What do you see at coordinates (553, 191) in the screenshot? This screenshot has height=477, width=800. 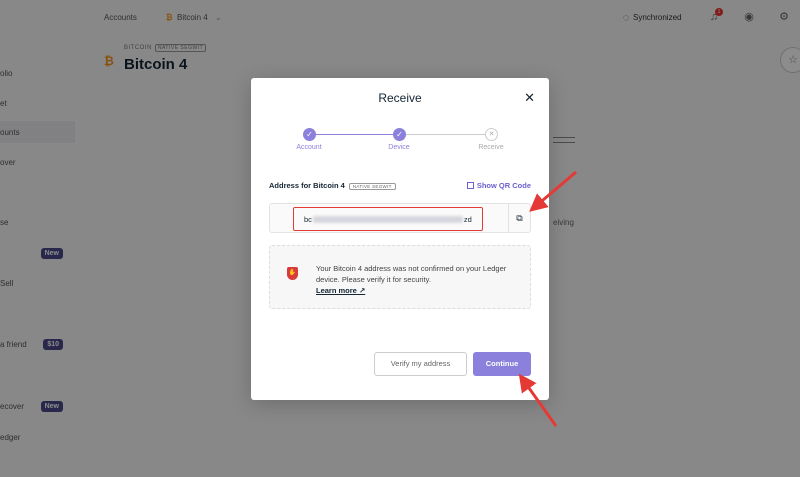 I see `arrow-to-copy` at bounding box center [553, 191].